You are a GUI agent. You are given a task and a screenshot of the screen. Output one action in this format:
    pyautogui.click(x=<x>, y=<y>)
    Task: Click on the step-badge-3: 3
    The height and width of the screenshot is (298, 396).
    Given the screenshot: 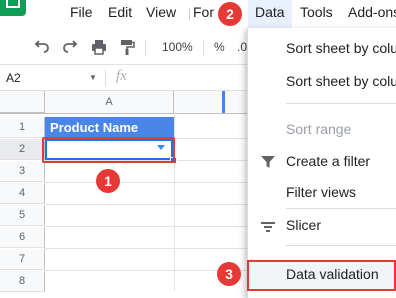 What is the action you would take?
    pyautogui.click(x=229, y=274)
    